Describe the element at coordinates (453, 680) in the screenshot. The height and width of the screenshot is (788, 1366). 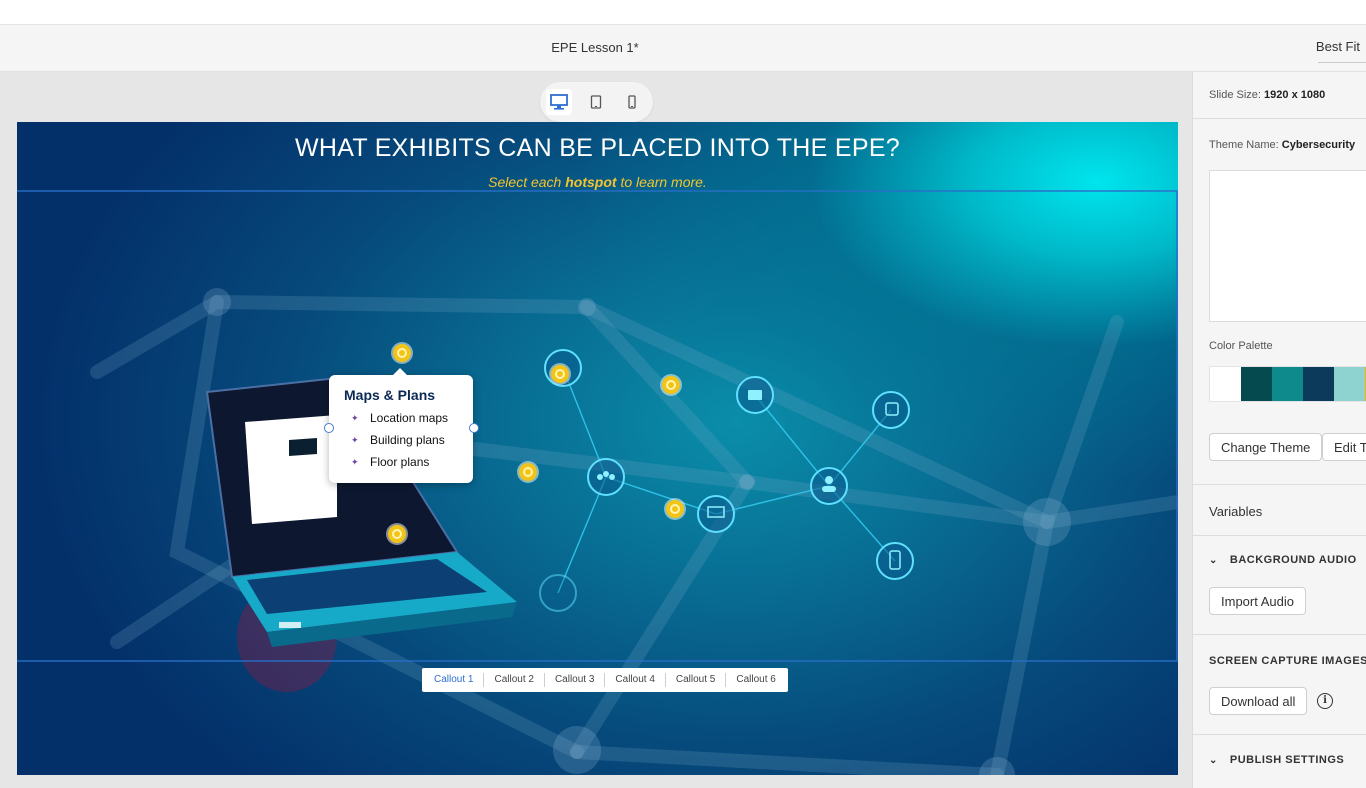
I see `tab-callout-1: Callout 1` at that location.